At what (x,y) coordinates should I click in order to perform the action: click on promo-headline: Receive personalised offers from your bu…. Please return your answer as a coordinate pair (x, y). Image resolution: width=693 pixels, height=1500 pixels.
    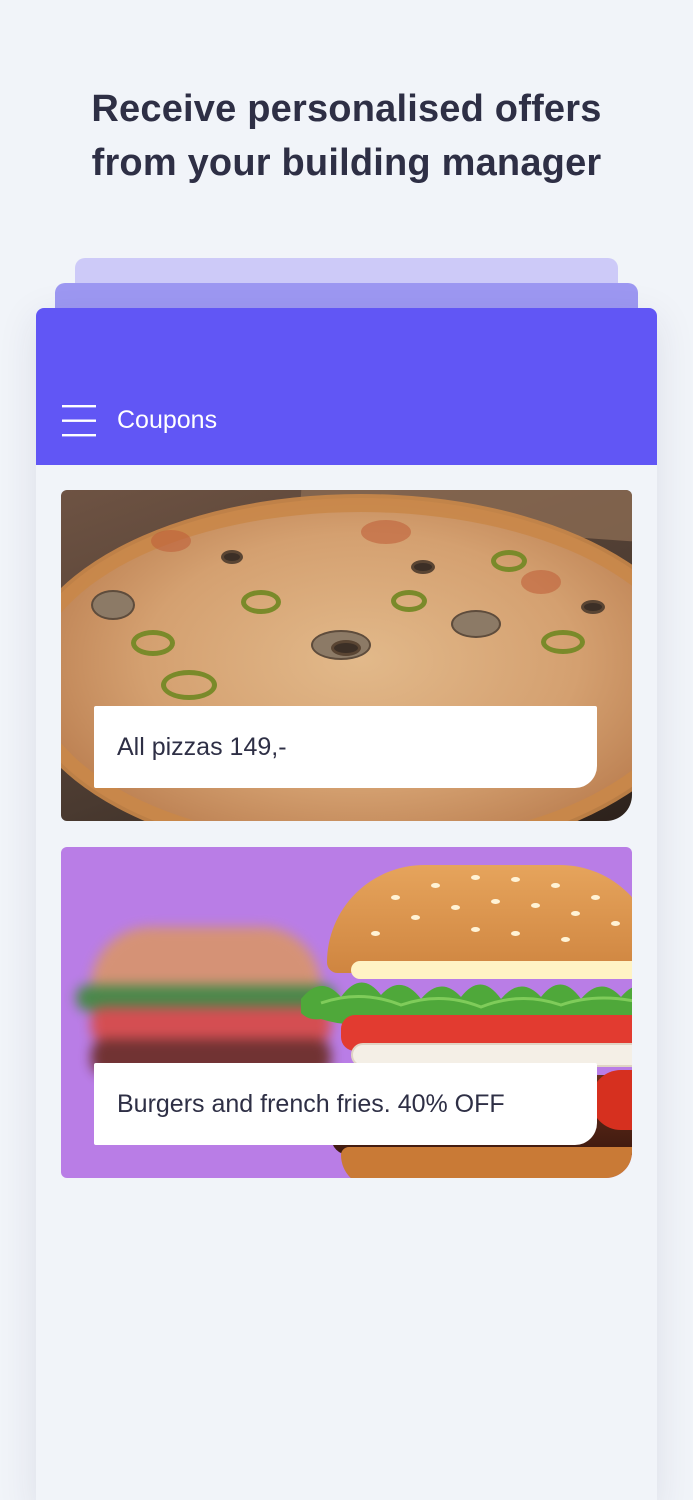
    Looking at the image, I should click on (346, 136).